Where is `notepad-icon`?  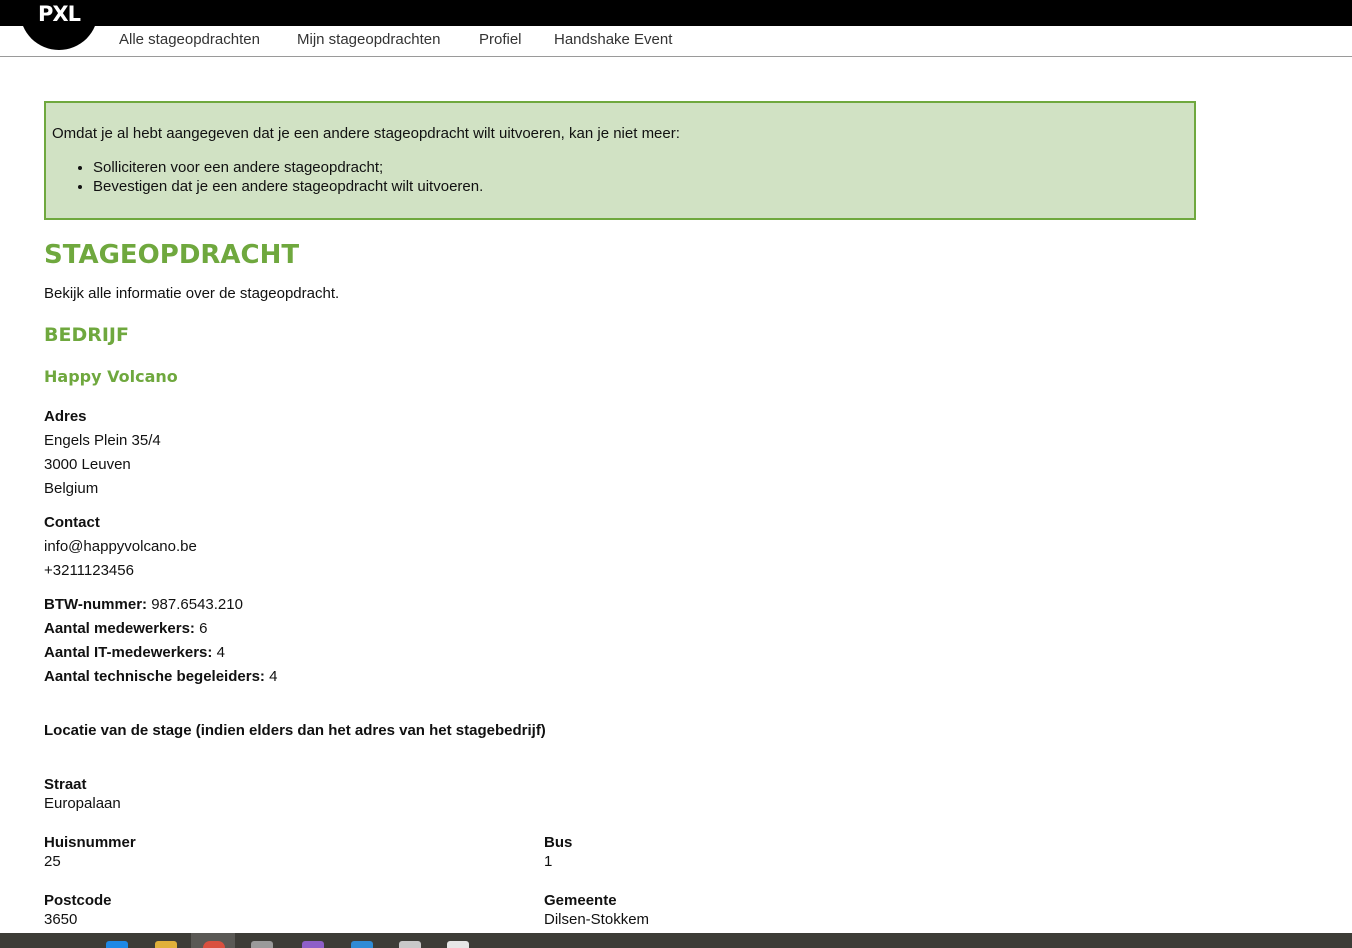
notepad-icon is located at coordinates (458, 944).